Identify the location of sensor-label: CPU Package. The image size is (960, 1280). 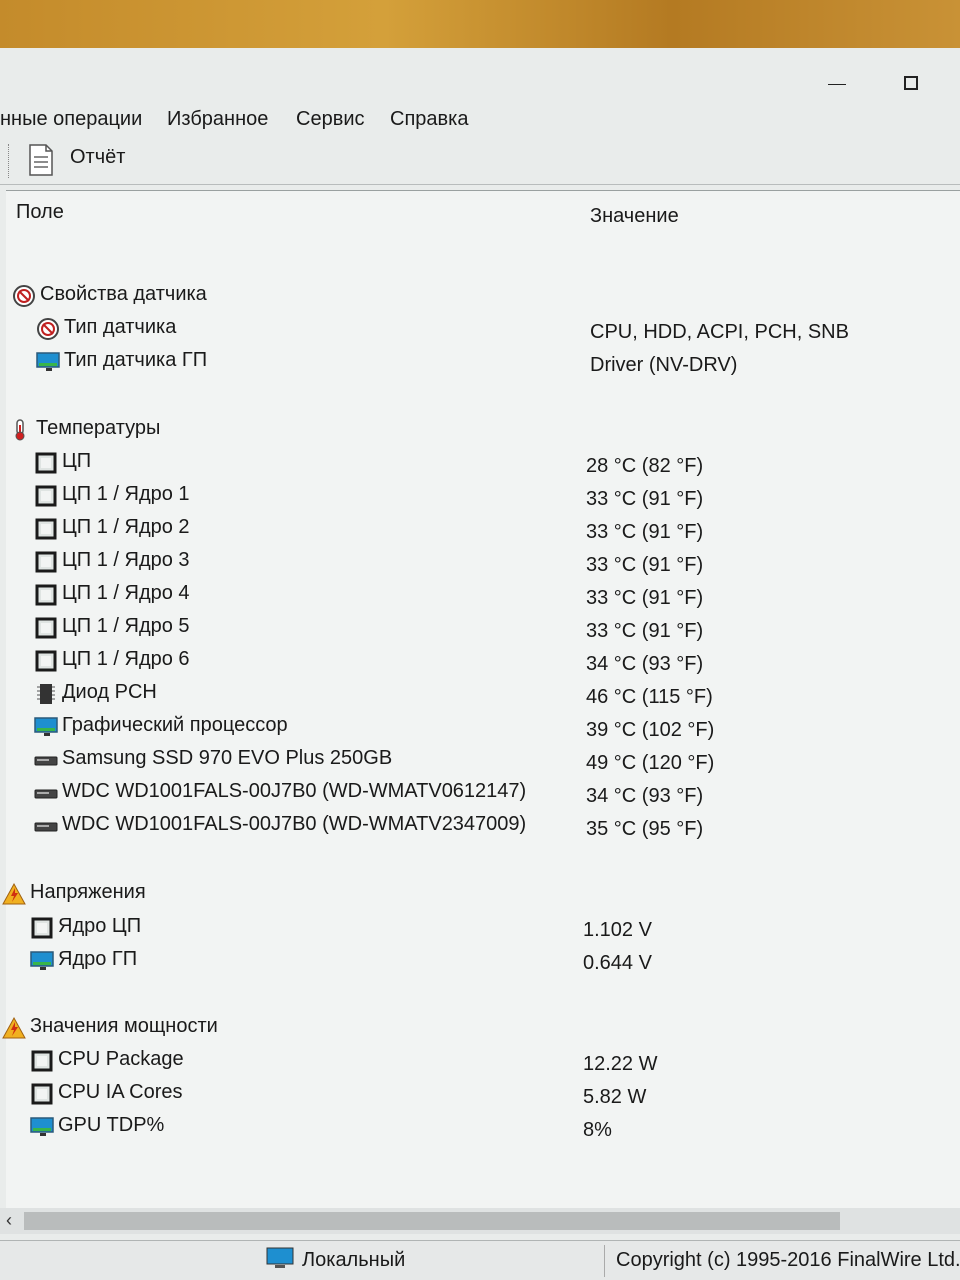
(121, 1059).